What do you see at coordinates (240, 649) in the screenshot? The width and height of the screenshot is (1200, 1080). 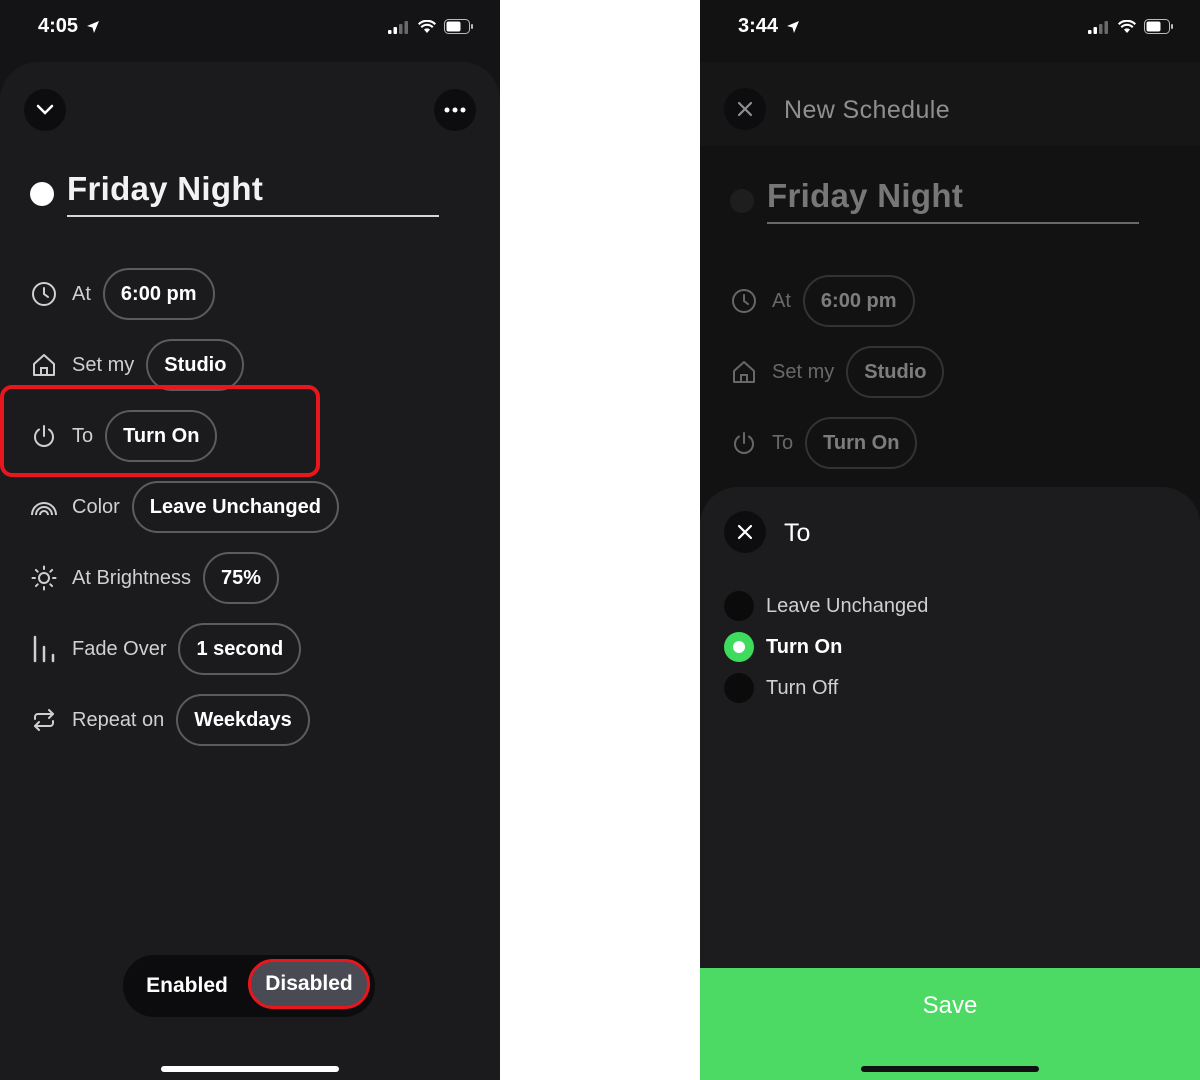 I see `fade-pill: 1 second` at bounding box center [240, 649].